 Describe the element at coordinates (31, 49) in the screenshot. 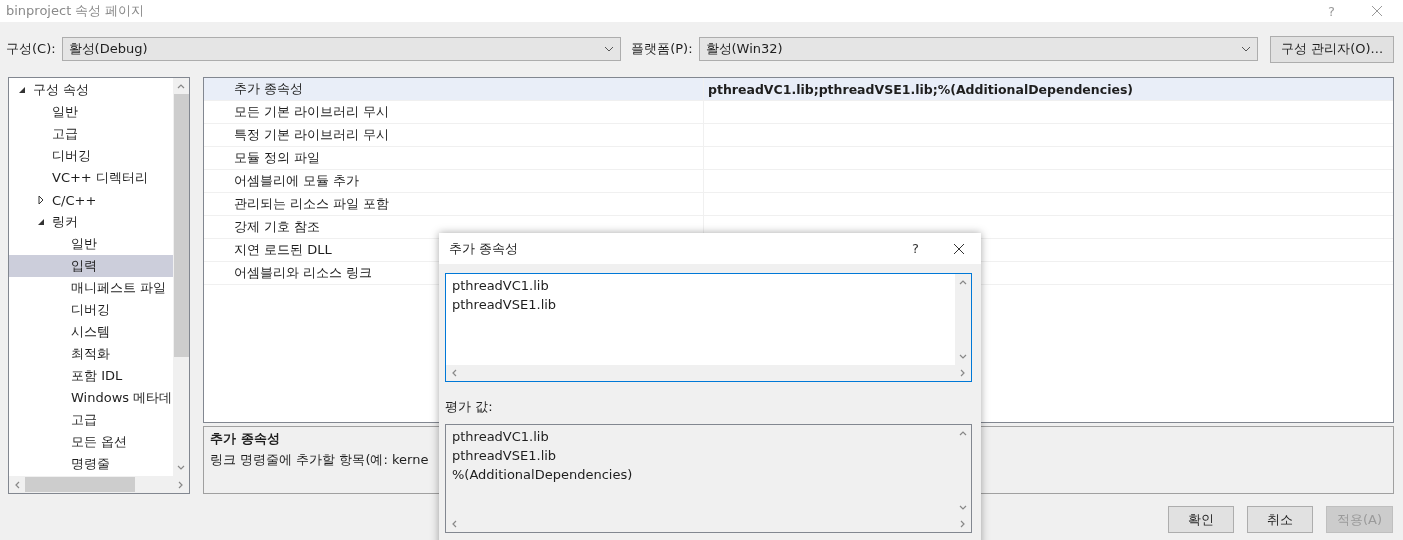

I see `configuration-label: 구성(C):` at that location.